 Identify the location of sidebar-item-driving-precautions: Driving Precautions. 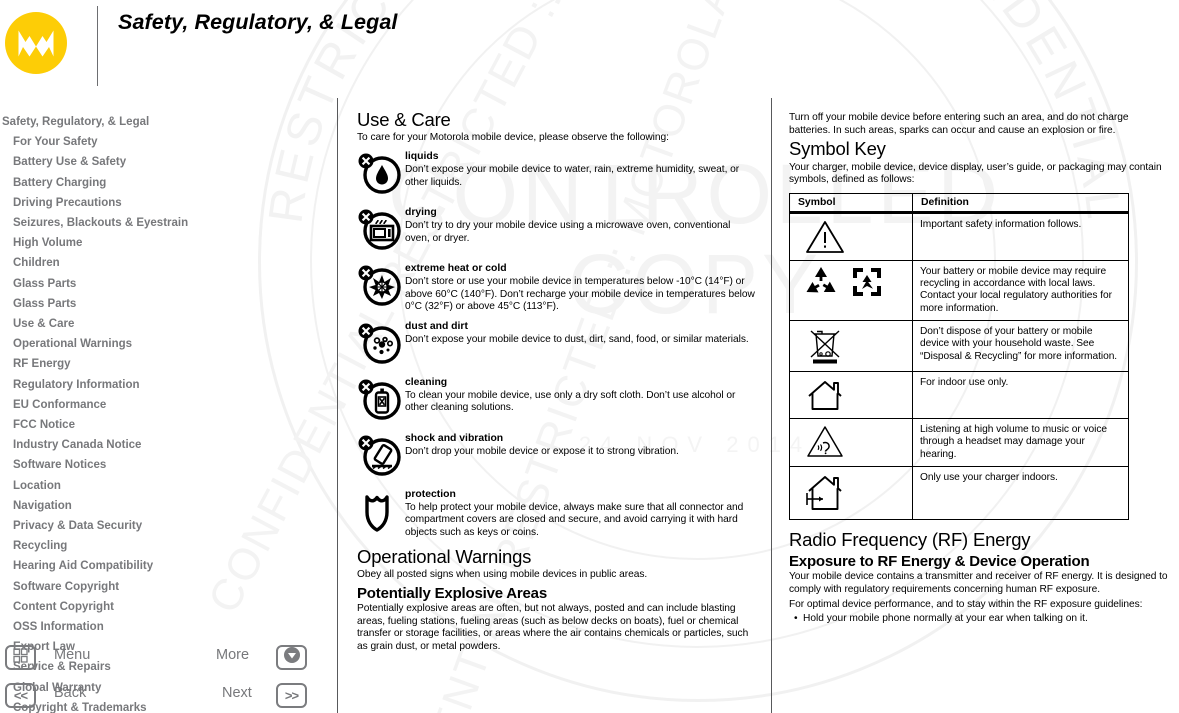
(165, 203).